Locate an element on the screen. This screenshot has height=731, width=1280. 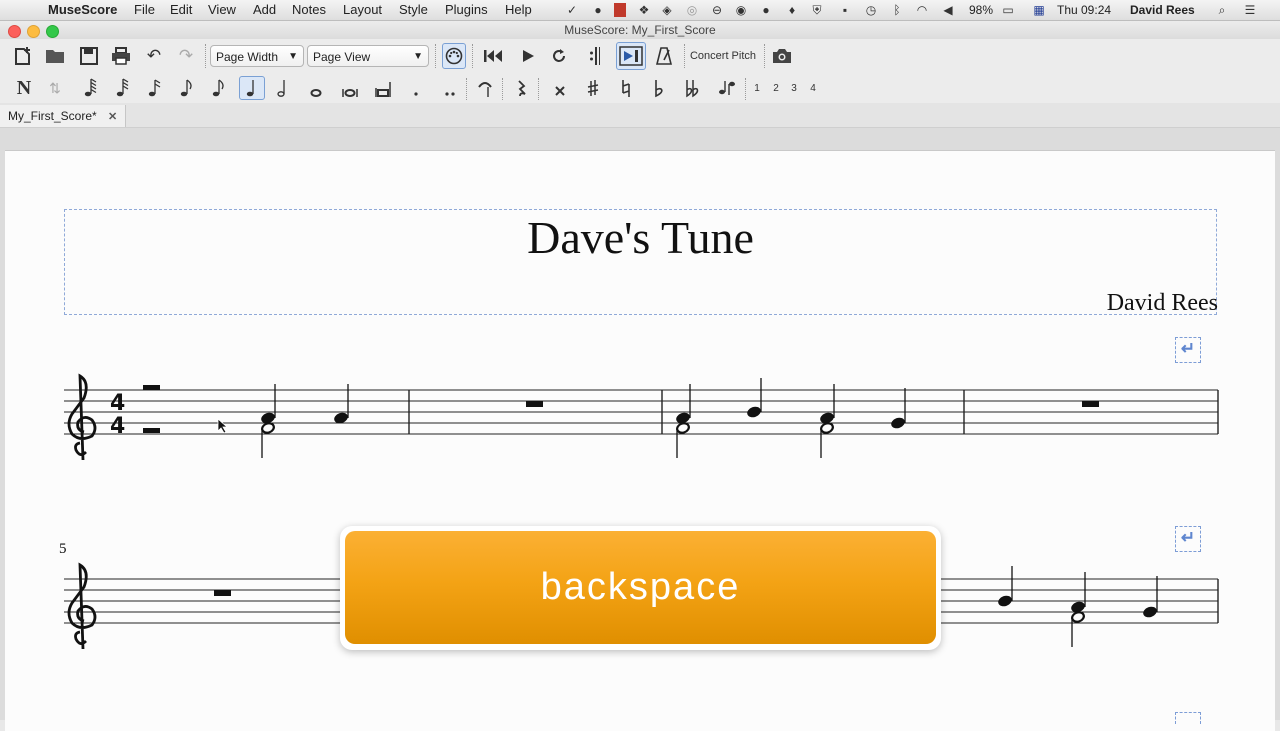
menu-view: View is located at coordinates (222, 10).